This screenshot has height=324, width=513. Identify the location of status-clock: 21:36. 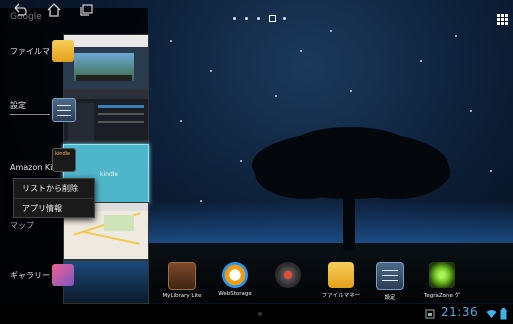
(459, 312).